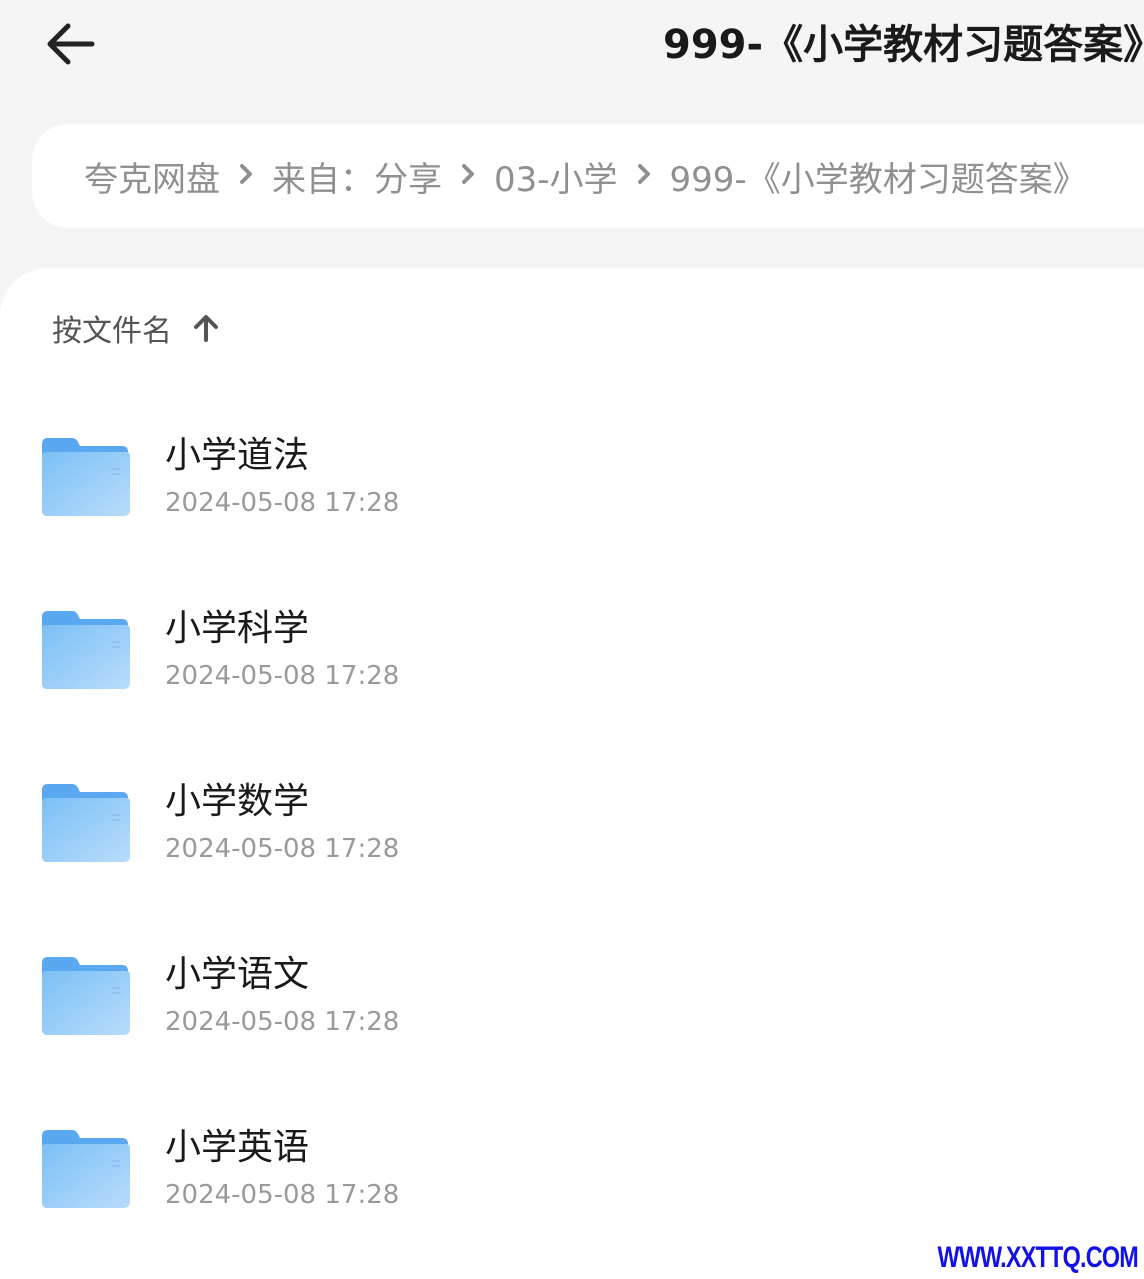 The image size is (1144, 1279). Describe the element at coordinates (1038, 1257) in the screenshot. I see `watermark: WWW.XXTTQ.COM` at that location.